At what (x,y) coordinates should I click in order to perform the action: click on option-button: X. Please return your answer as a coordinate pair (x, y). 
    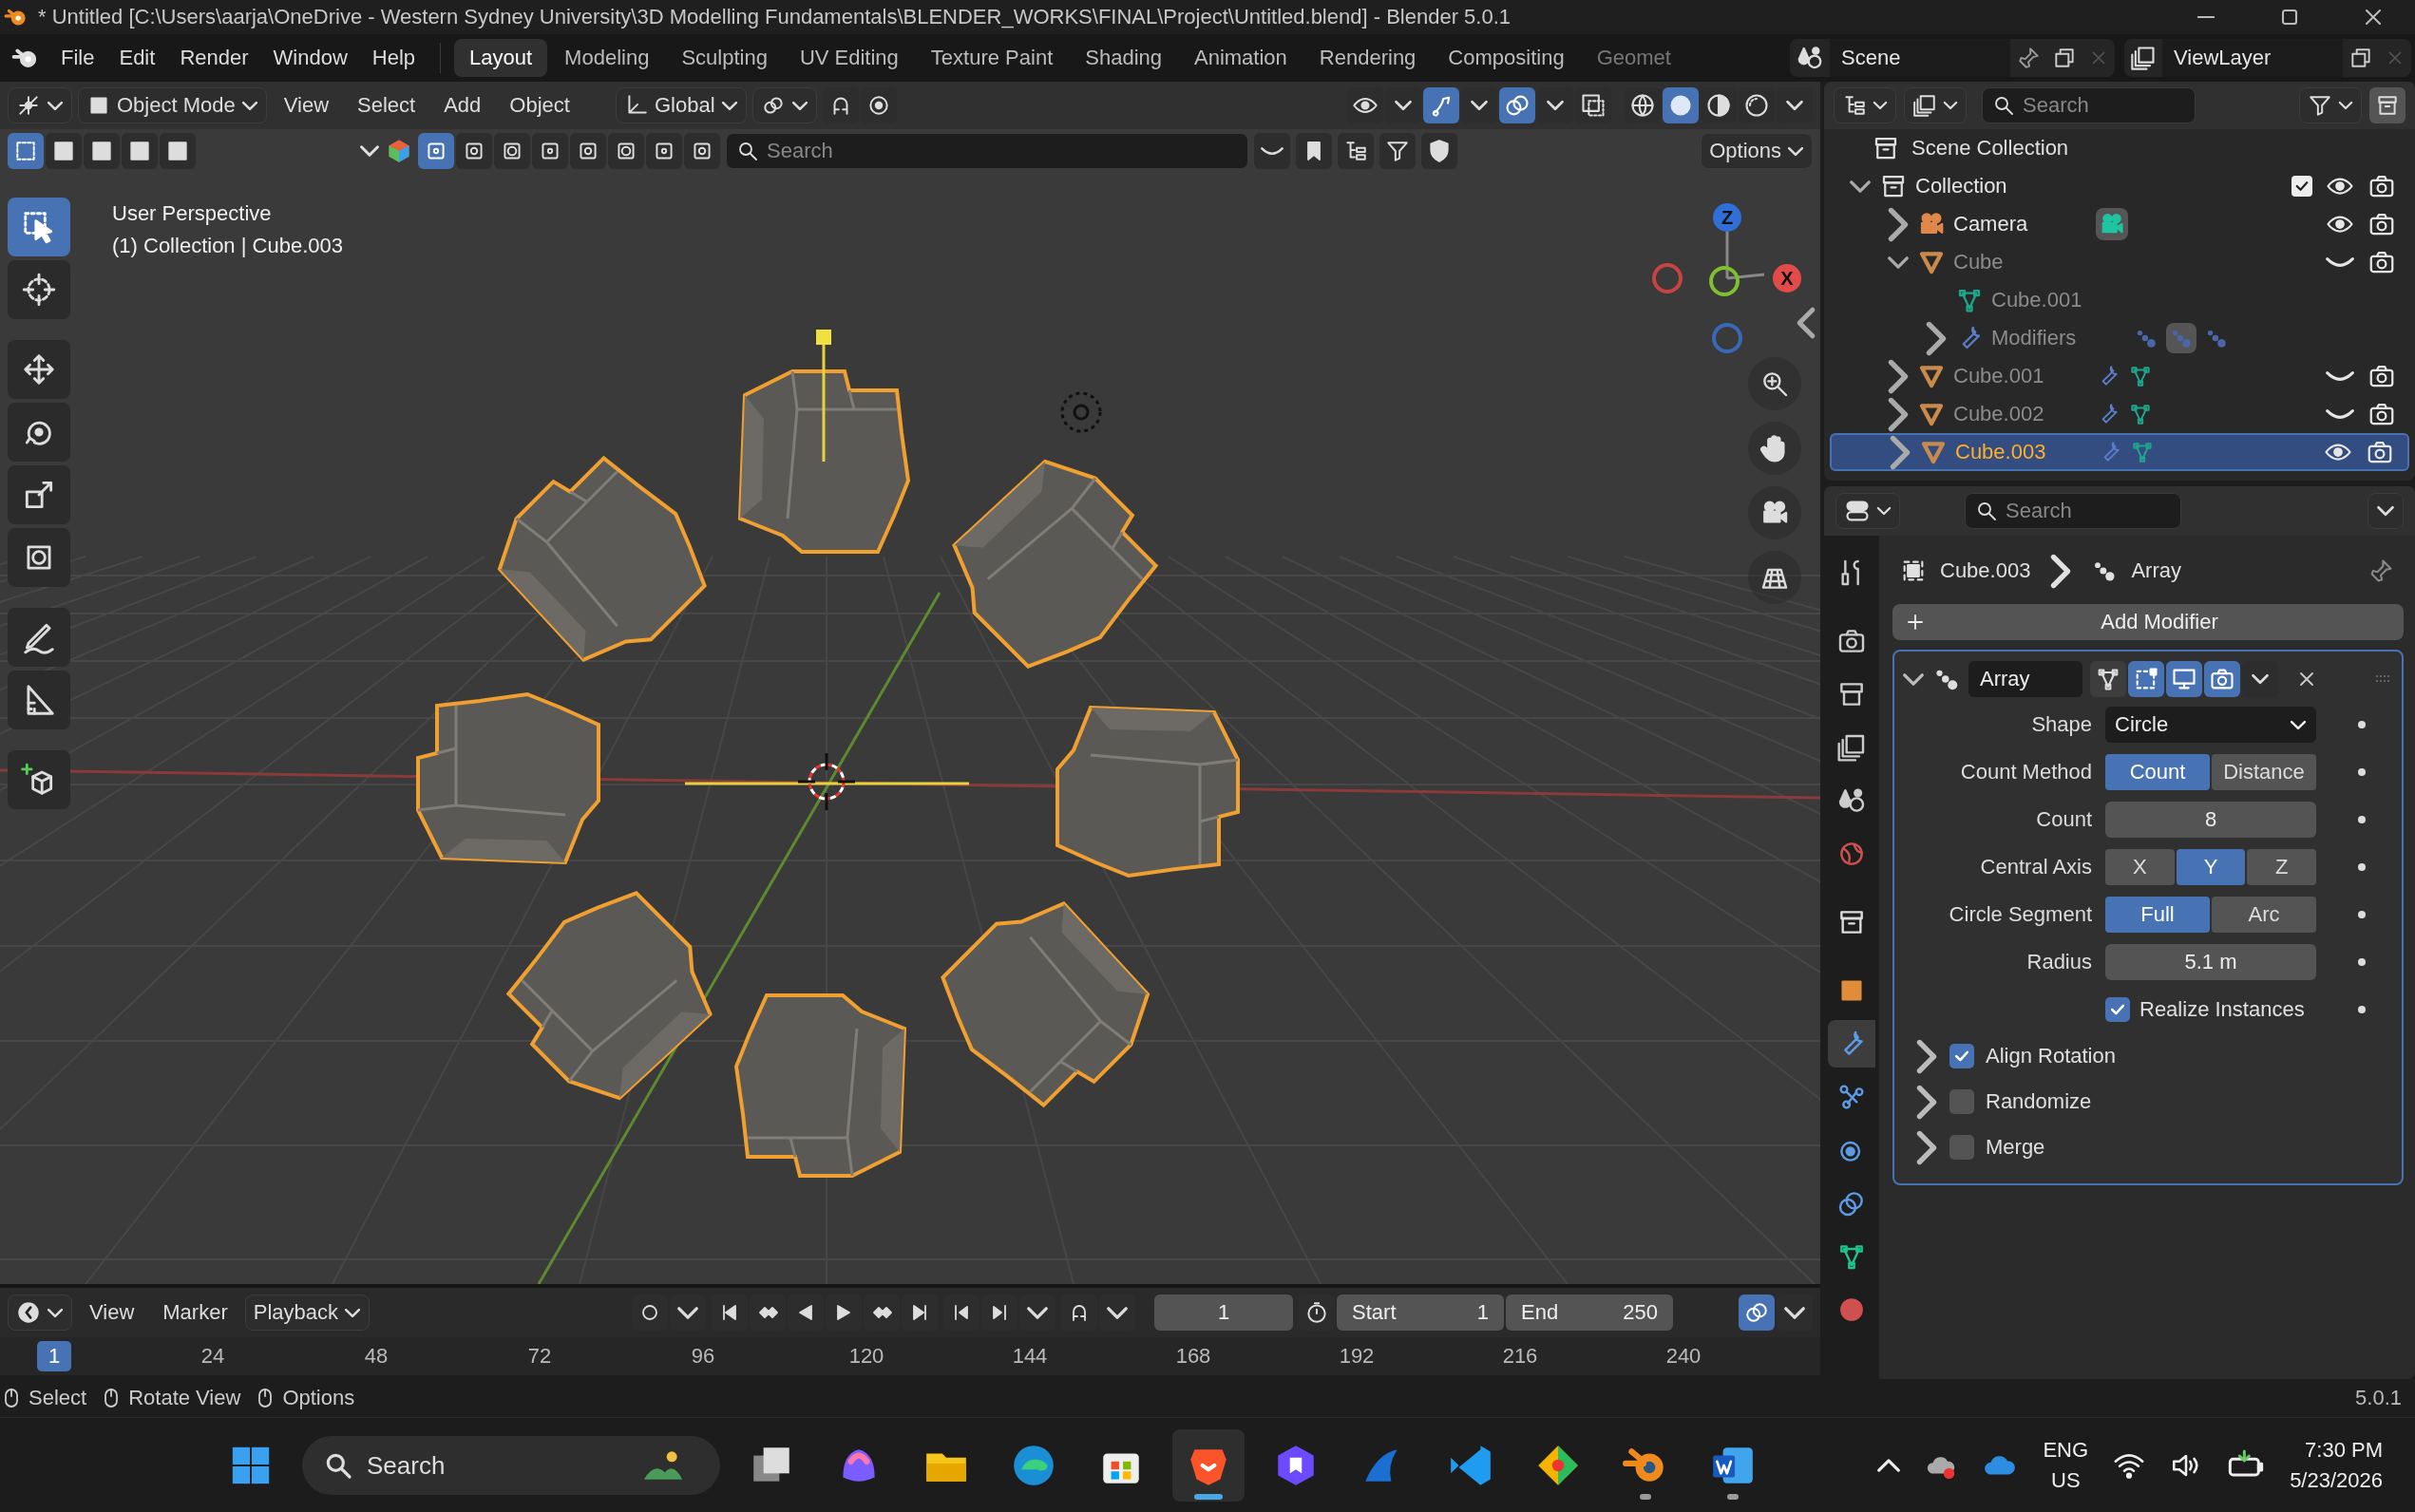
    Looking at the image, I should click on (2140, 867).